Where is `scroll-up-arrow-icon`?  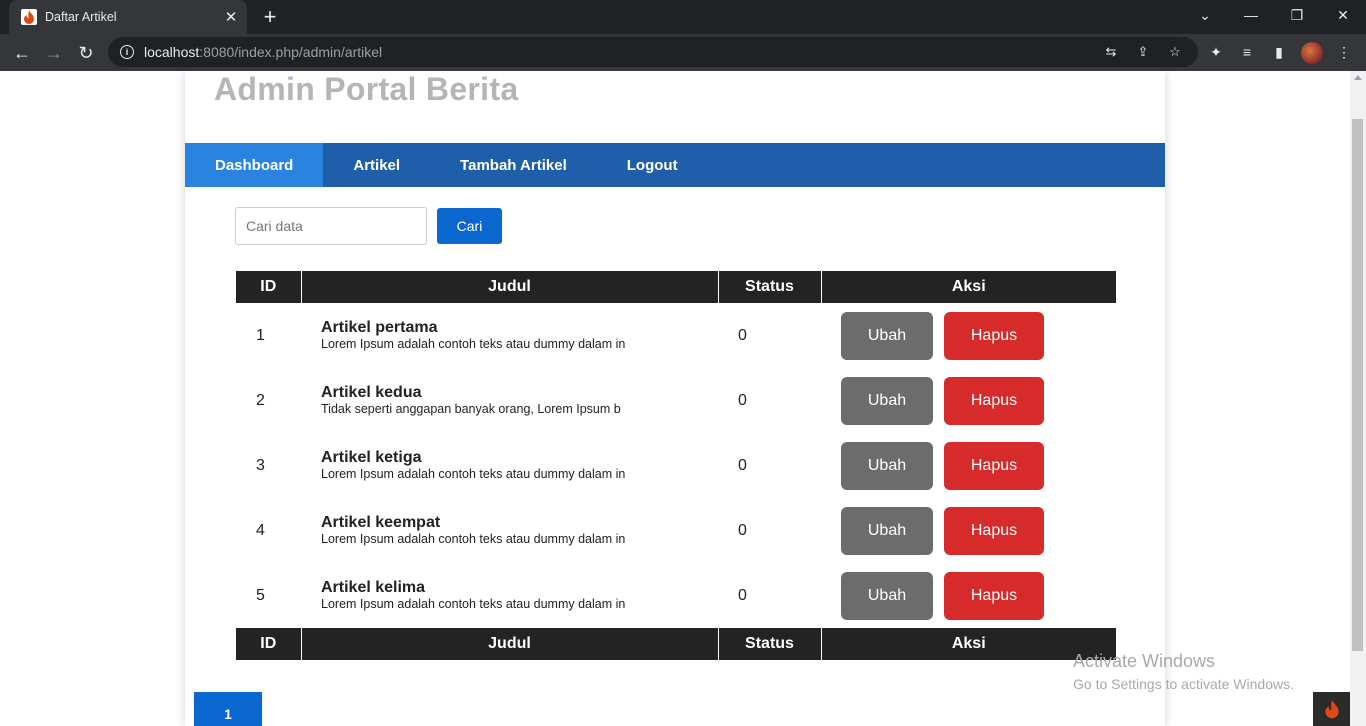
scroll-up-arrow-icon is located at coordinates (1358, 77).